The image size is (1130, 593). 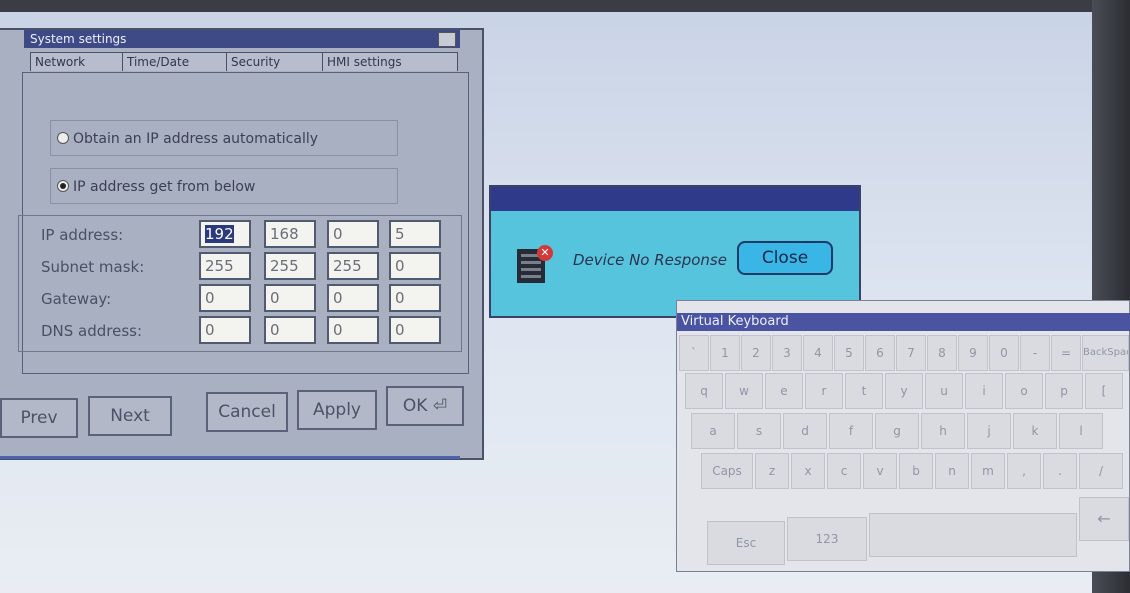 What do you see at coordinates (1104, 391) in the screenshot?
I see `key-left-bracket: [` at bounding box center [1104, 391].